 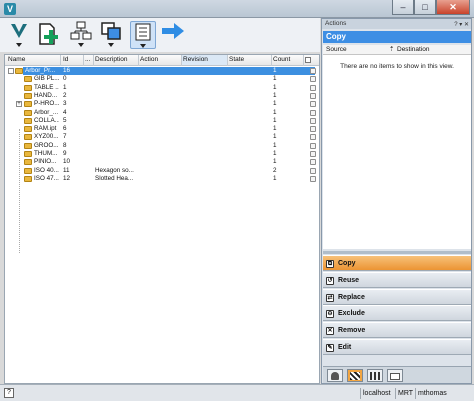 What do you see at coordinates (162, 154) in the screenshot?
I see `table-row: THUM... 9 1` at bounding box center [162, 154].